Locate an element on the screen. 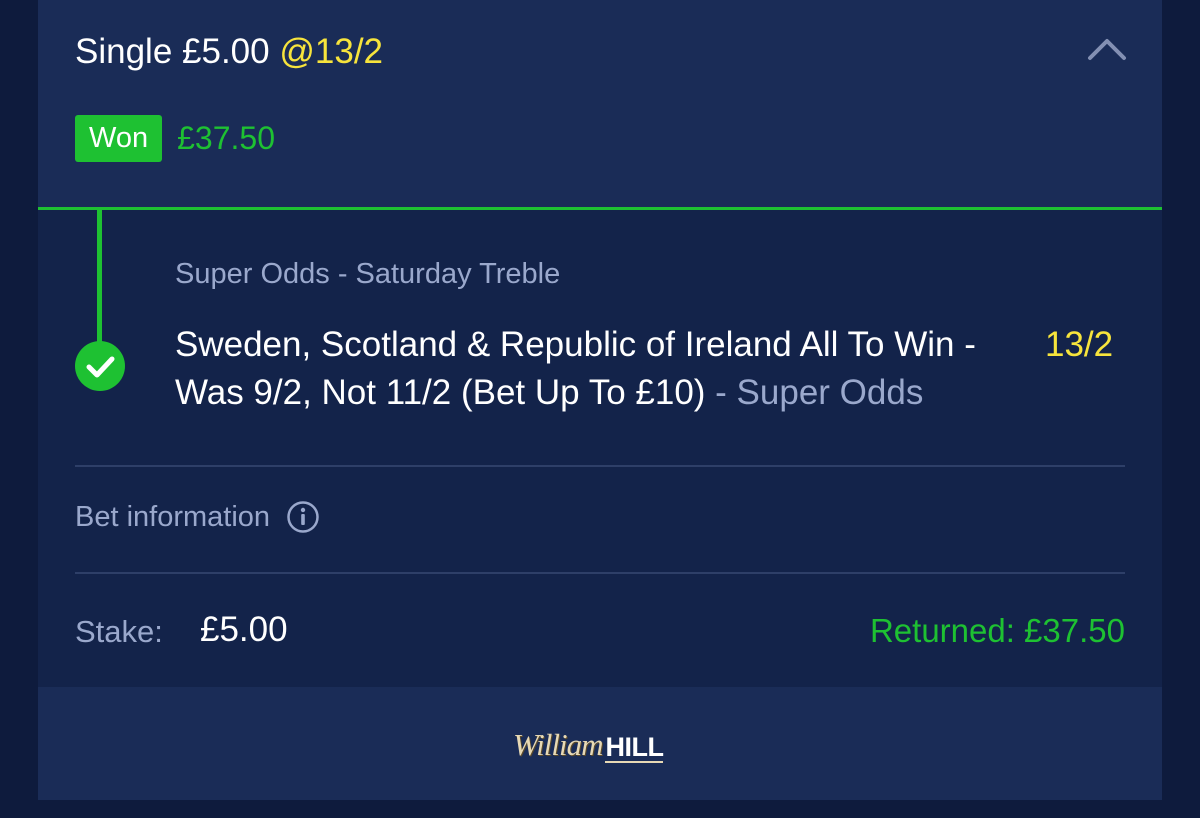 Image resolution: width=1200 pixels, height=818 pixels. info-icon is located at coordinates (303, 517).